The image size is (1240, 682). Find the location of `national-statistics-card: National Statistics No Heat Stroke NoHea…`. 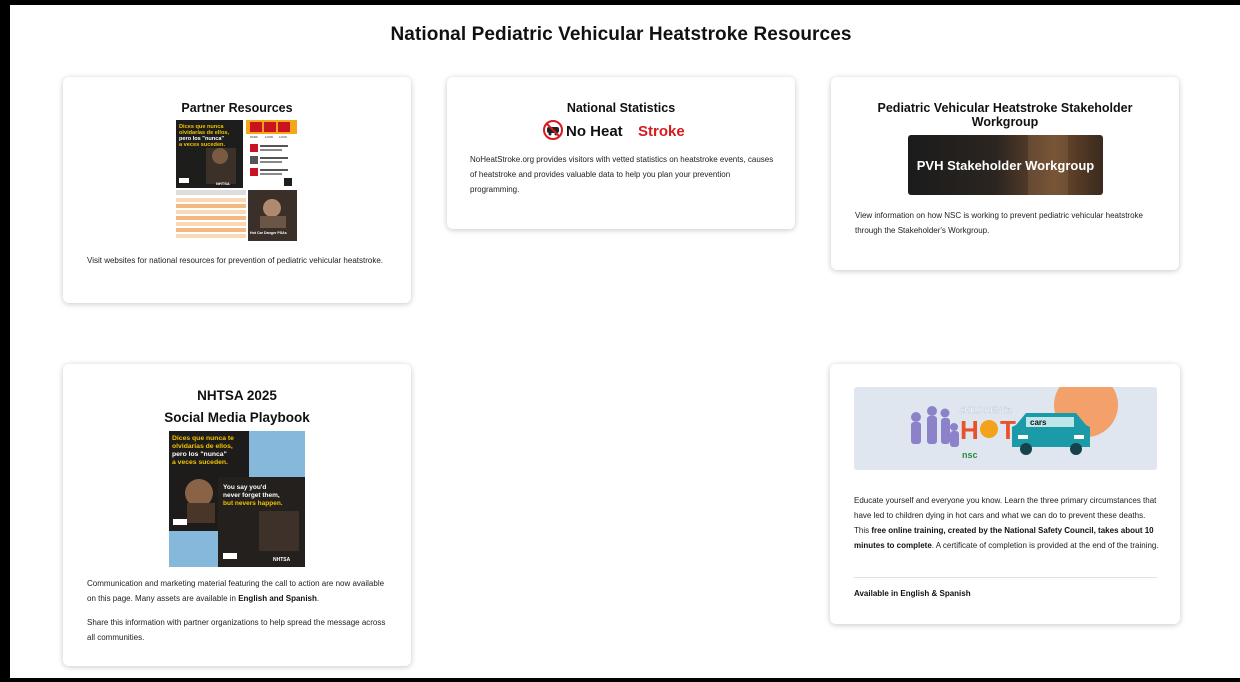

national-statistics-card: National Statistics No Heat Stroke NoHea… is located at coordinates (621, 153).